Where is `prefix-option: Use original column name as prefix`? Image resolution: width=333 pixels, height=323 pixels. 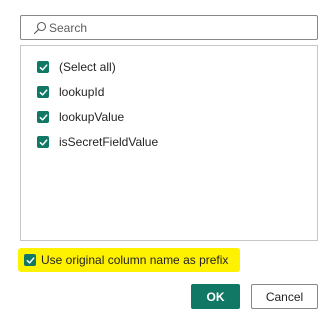 prefix-option: Use original column name as prefix is located at coordinates (129, 260).